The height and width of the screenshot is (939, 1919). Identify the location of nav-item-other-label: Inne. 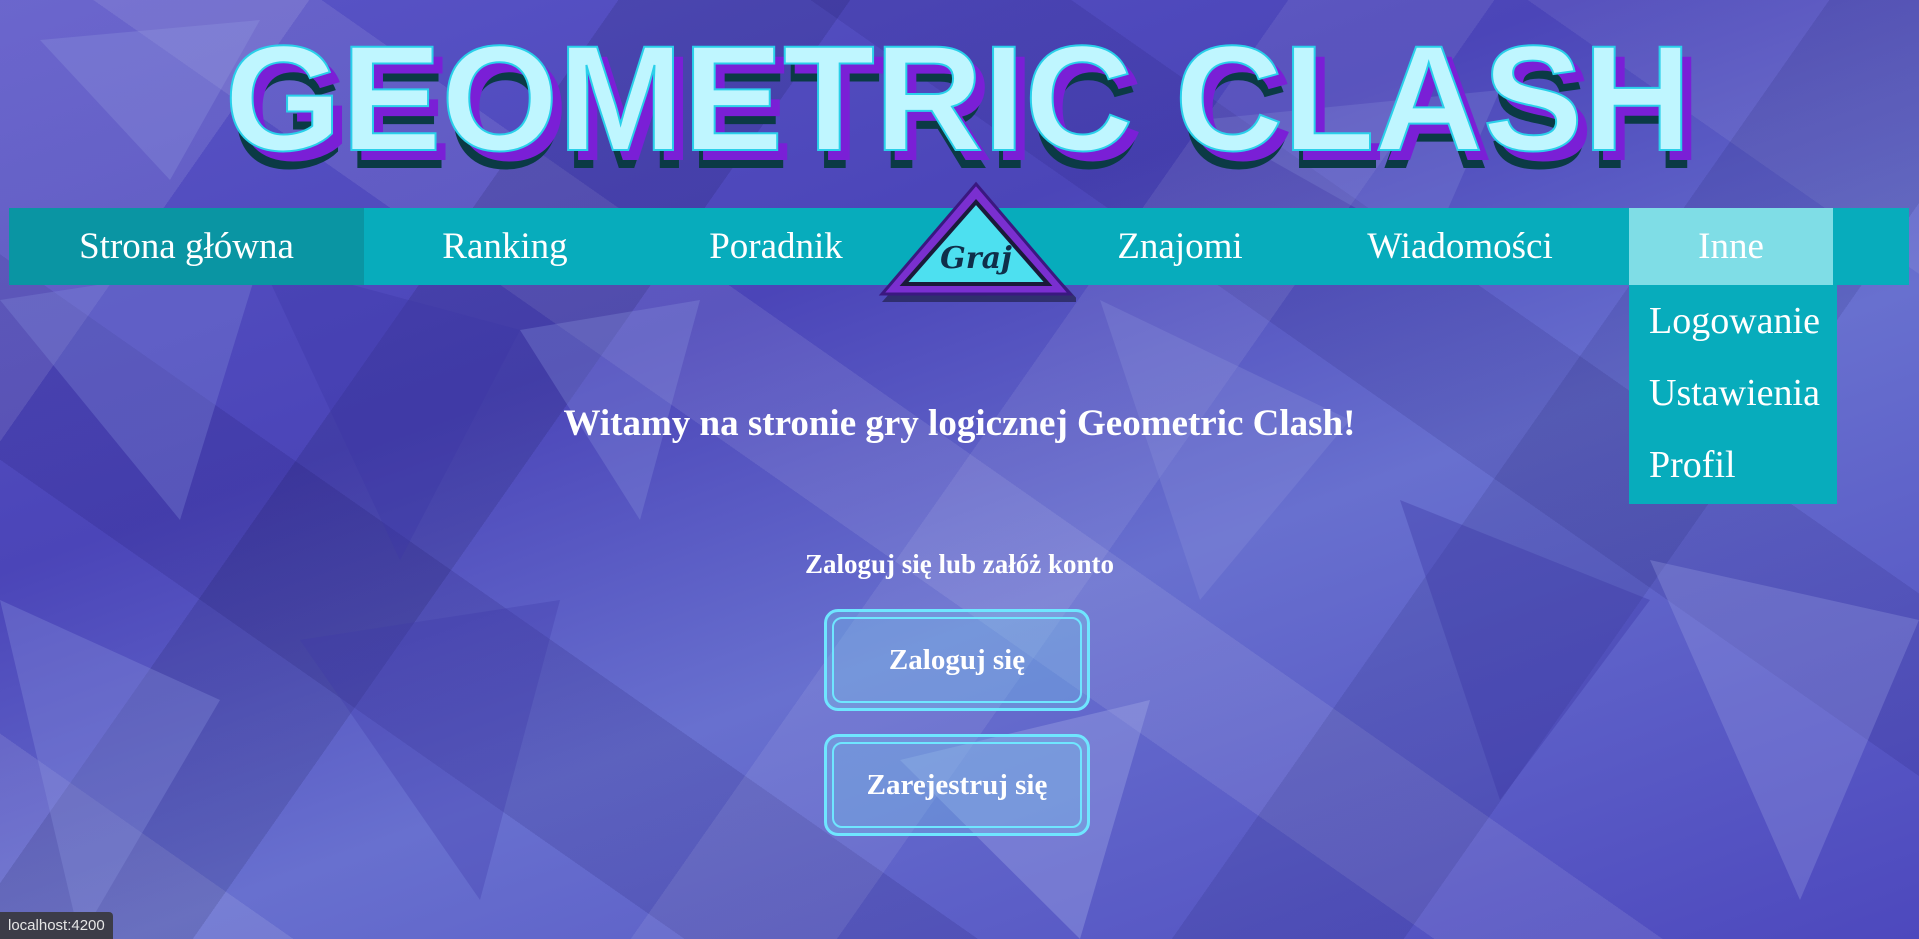
(1731, 246).